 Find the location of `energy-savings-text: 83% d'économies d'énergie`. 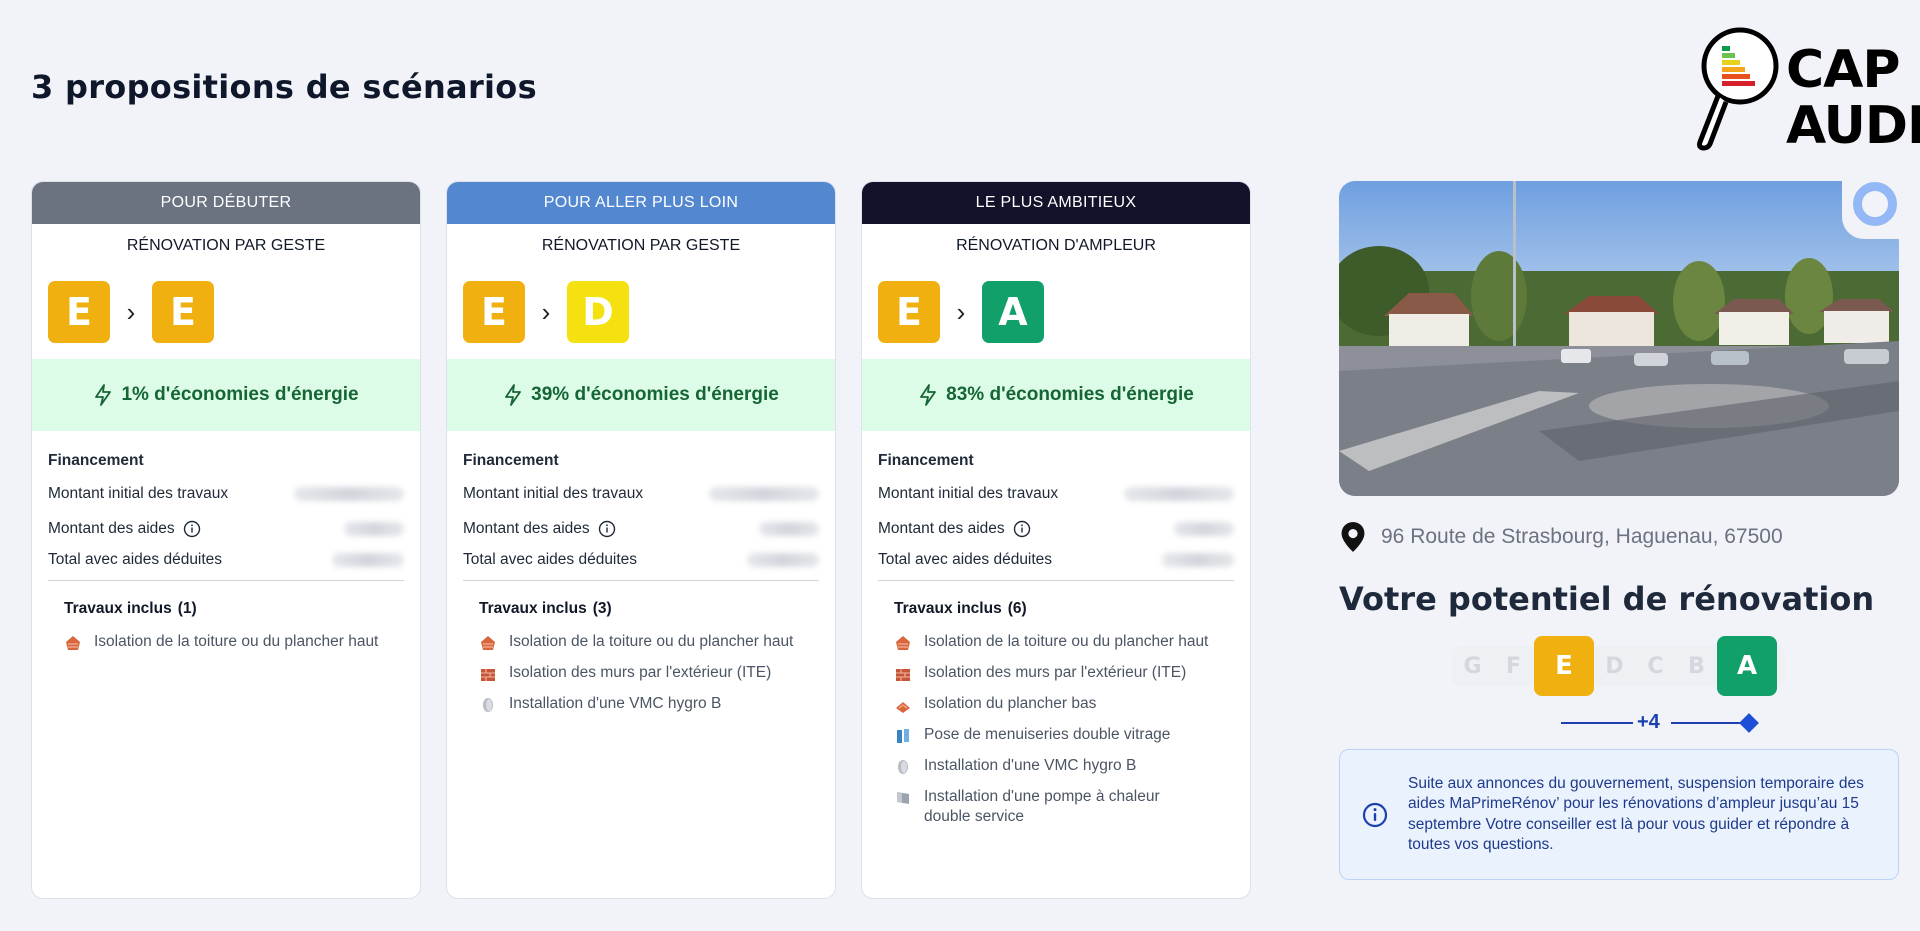

energy-savings-text: 83% d'économies d'énergie is located at coordinates (1070, 394).